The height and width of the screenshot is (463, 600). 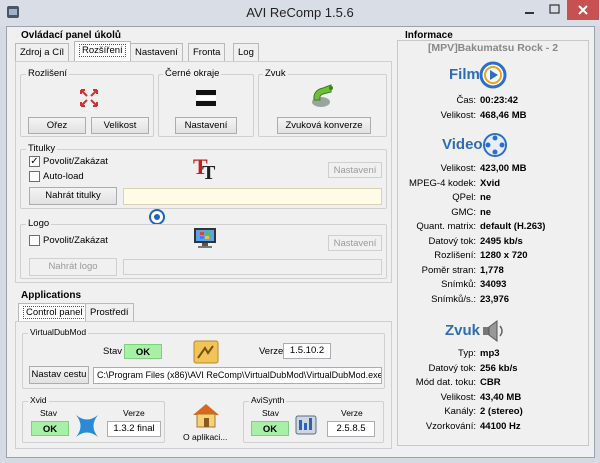 What do you see at coordinates (499, 100) in the screenshot?
I see `info-value: 00:23:42` at bounding box center [499, 100].